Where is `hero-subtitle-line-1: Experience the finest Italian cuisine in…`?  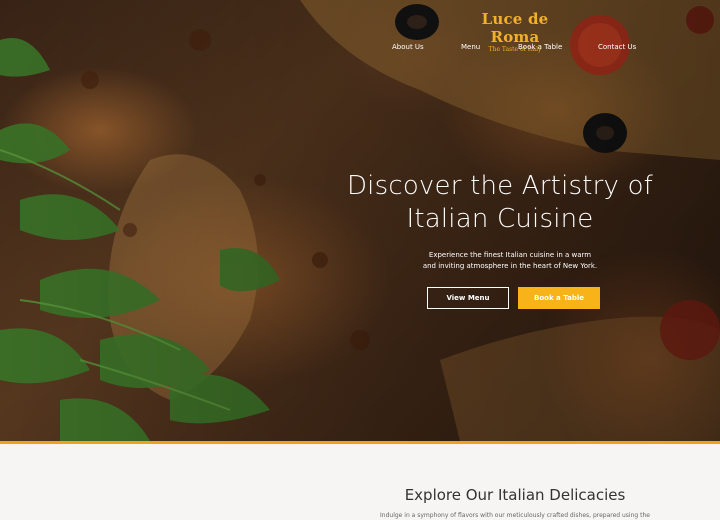 hero-subtitle-line-1: Experience the finest Italian cuisine in… is located at coordinates (510, 255).